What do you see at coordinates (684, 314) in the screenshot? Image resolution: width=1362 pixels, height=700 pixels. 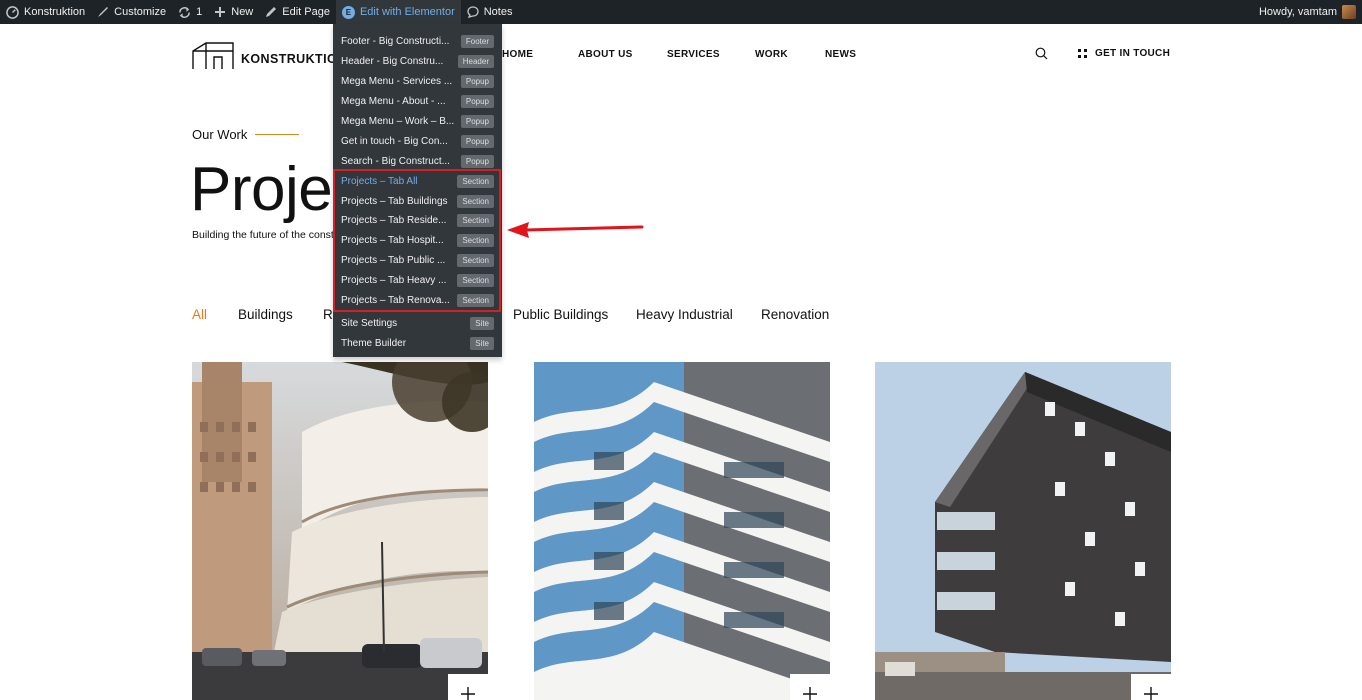 I see `tab-heavy-industrial: Heavy Industrial` at bounding box center [684, 314].